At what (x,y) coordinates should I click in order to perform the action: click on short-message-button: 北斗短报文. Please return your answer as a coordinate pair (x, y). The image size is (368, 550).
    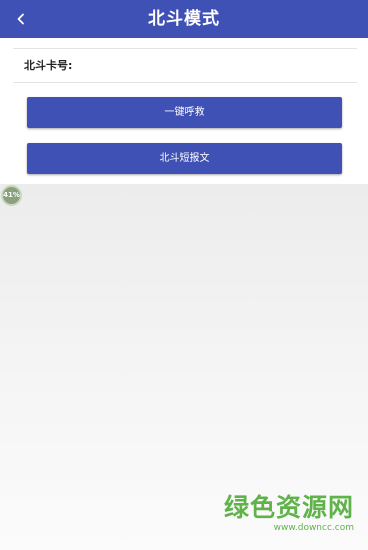
    Looking at the image, I should click on (184, 158).